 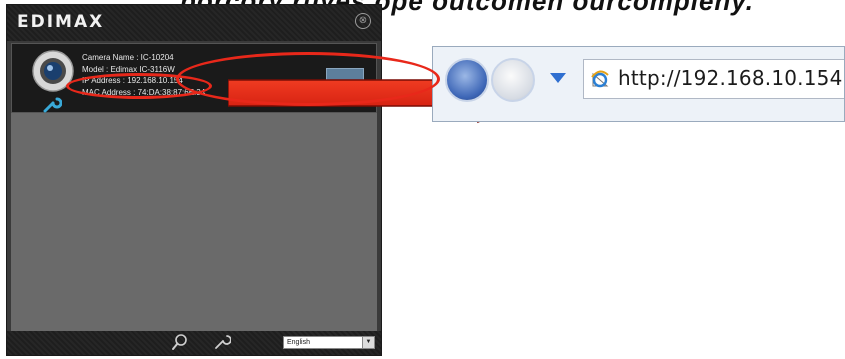 What do you see at coordinates (558, 78) in the screenshot?
I see `history-dropdown-icon` at bounding box center [558, 78].